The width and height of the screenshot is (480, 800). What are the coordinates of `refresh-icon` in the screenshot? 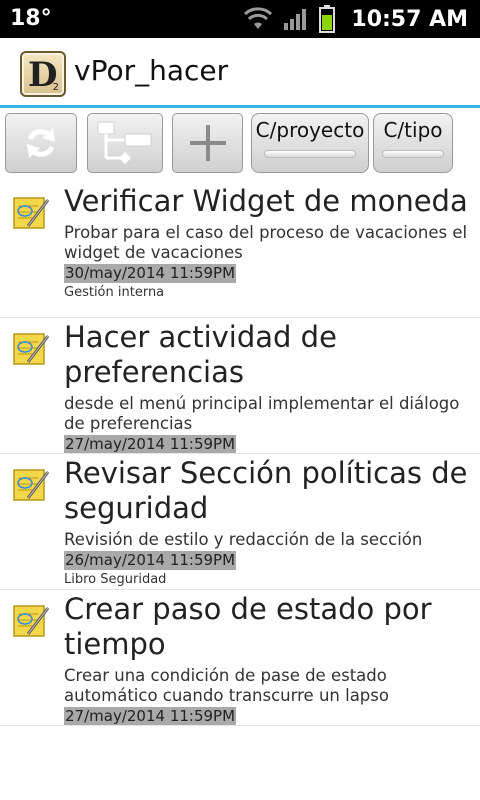 It's located at (41, 143).